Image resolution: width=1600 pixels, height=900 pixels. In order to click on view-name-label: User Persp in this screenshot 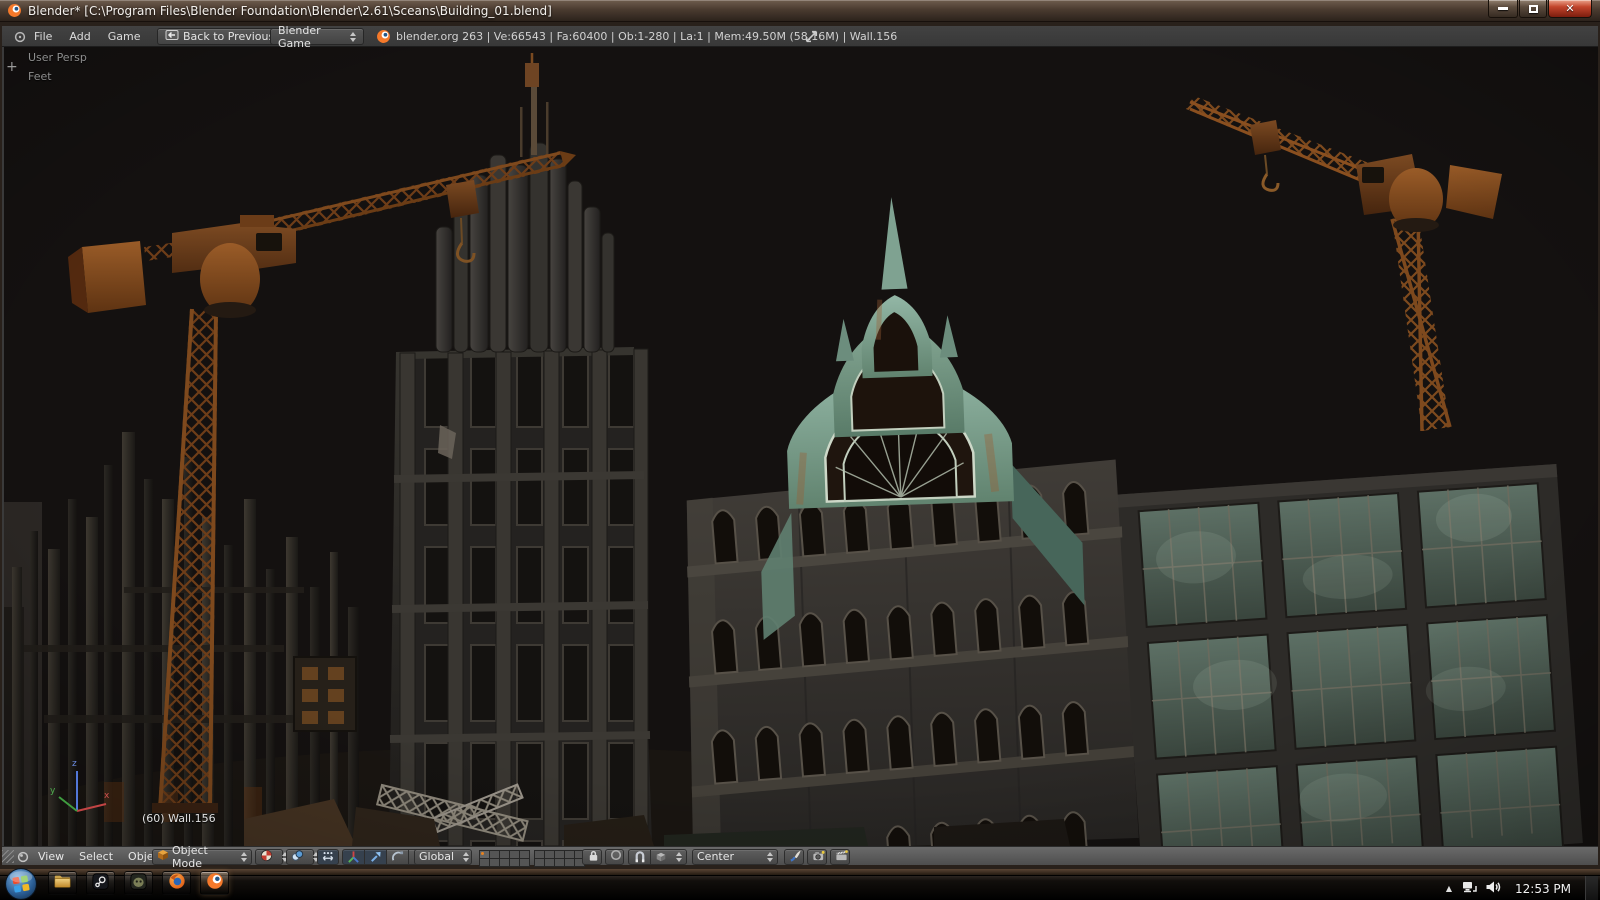, I will do `click(57, 57)`.